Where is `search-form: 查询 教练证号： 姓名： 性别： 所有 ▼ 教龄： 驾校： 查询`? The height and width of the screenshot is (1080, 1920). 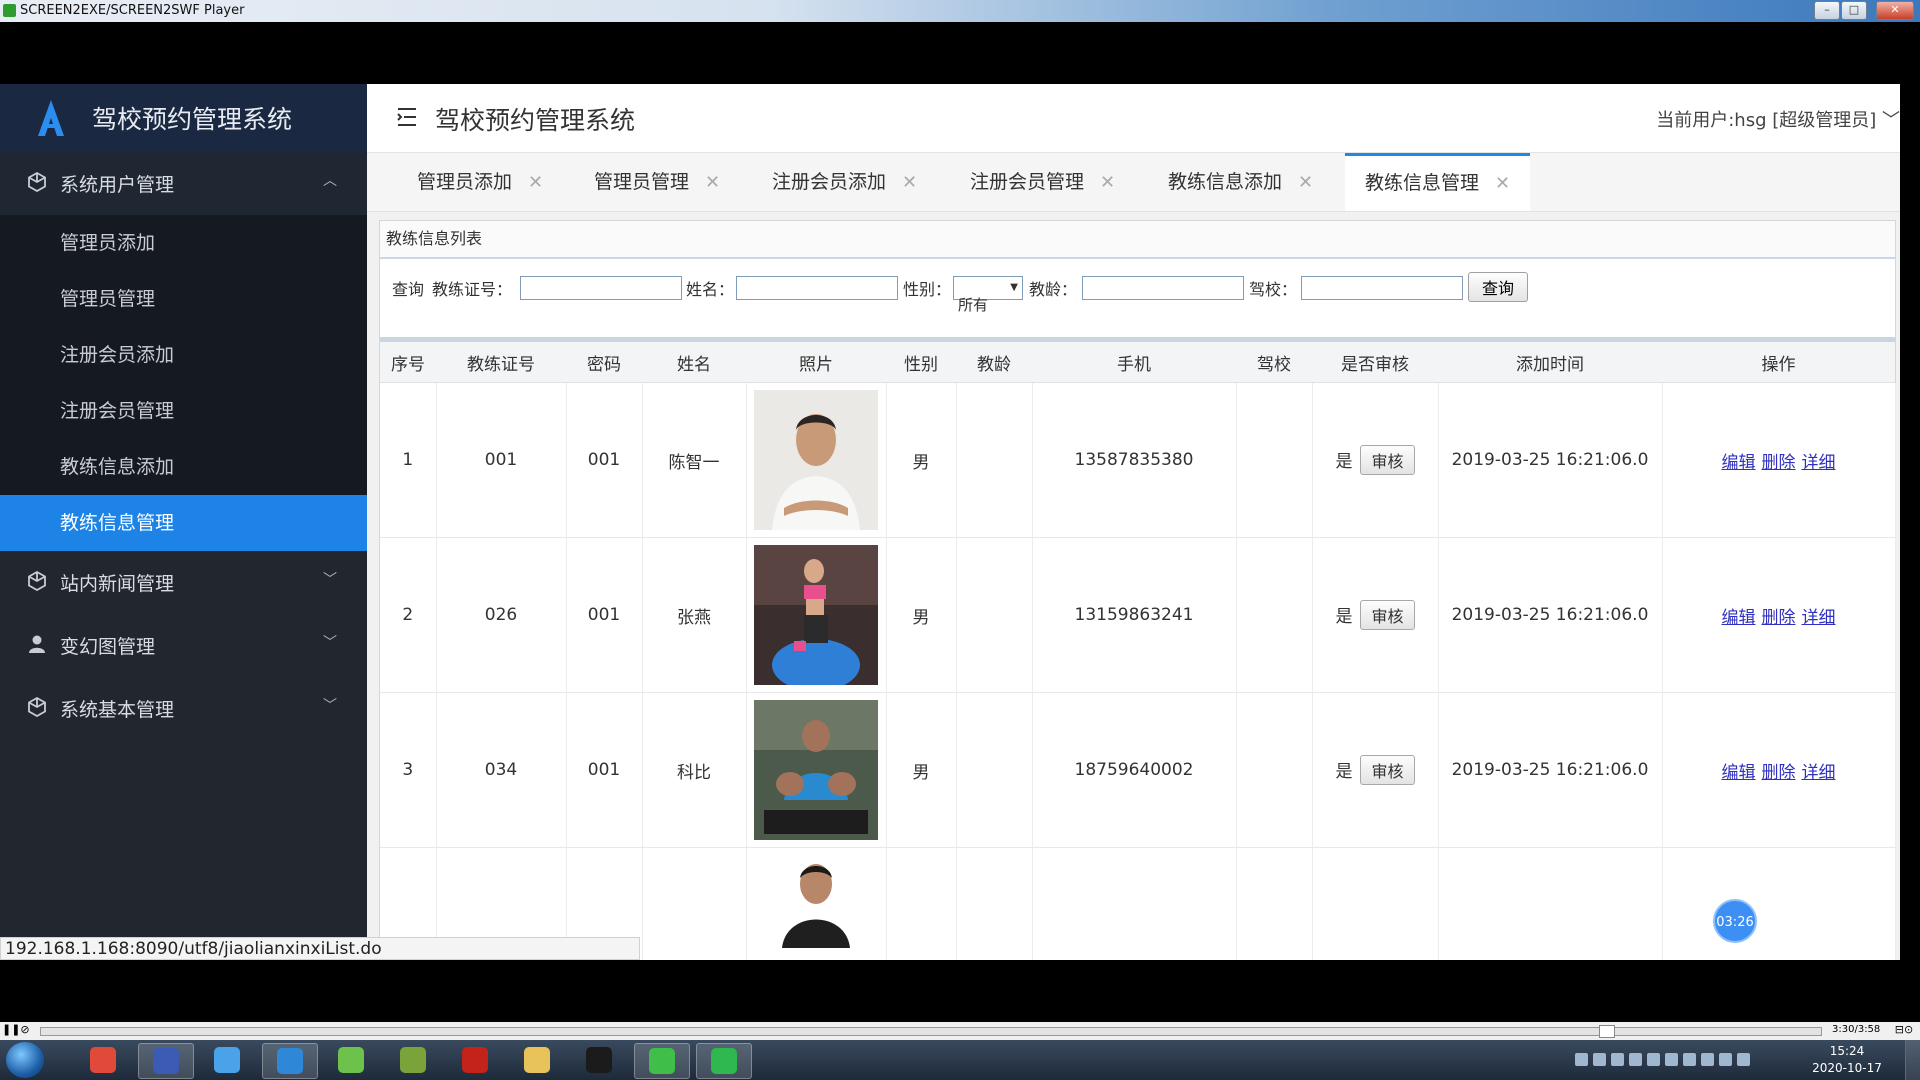 search-form: 查询 教练证号： 姓名： 性别： 所有 ▼ 教龄： 驾校： 查询 is located at coordinates (1137, 300).